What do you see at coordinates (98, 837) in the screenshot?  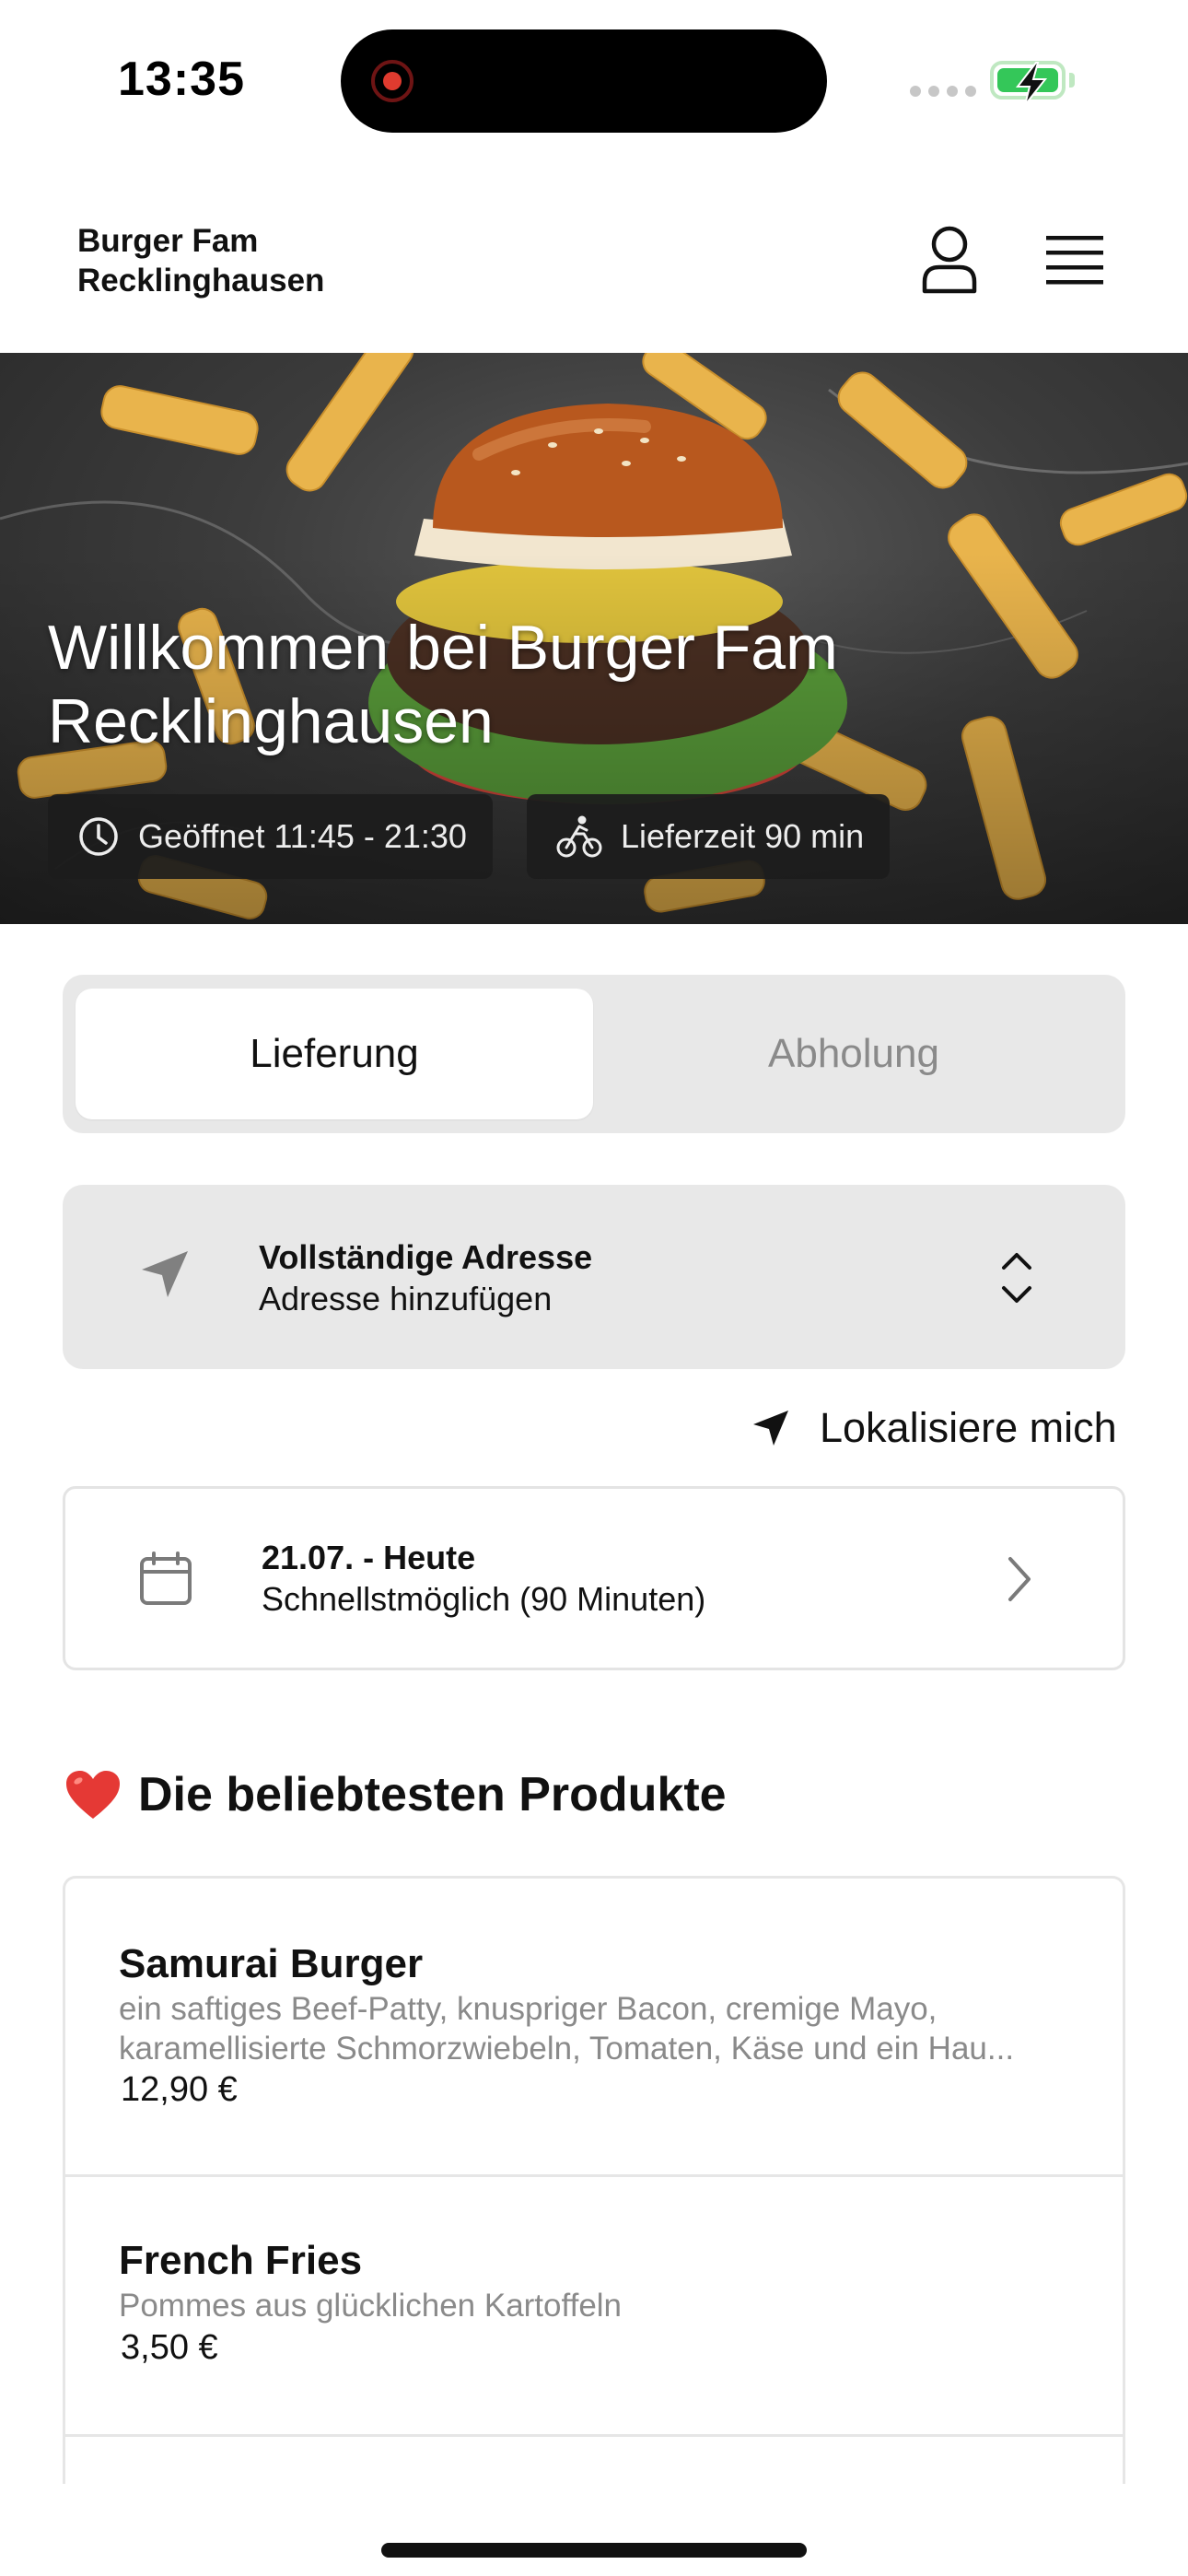 I see `clock-icon` at bounding box center [98, 837].